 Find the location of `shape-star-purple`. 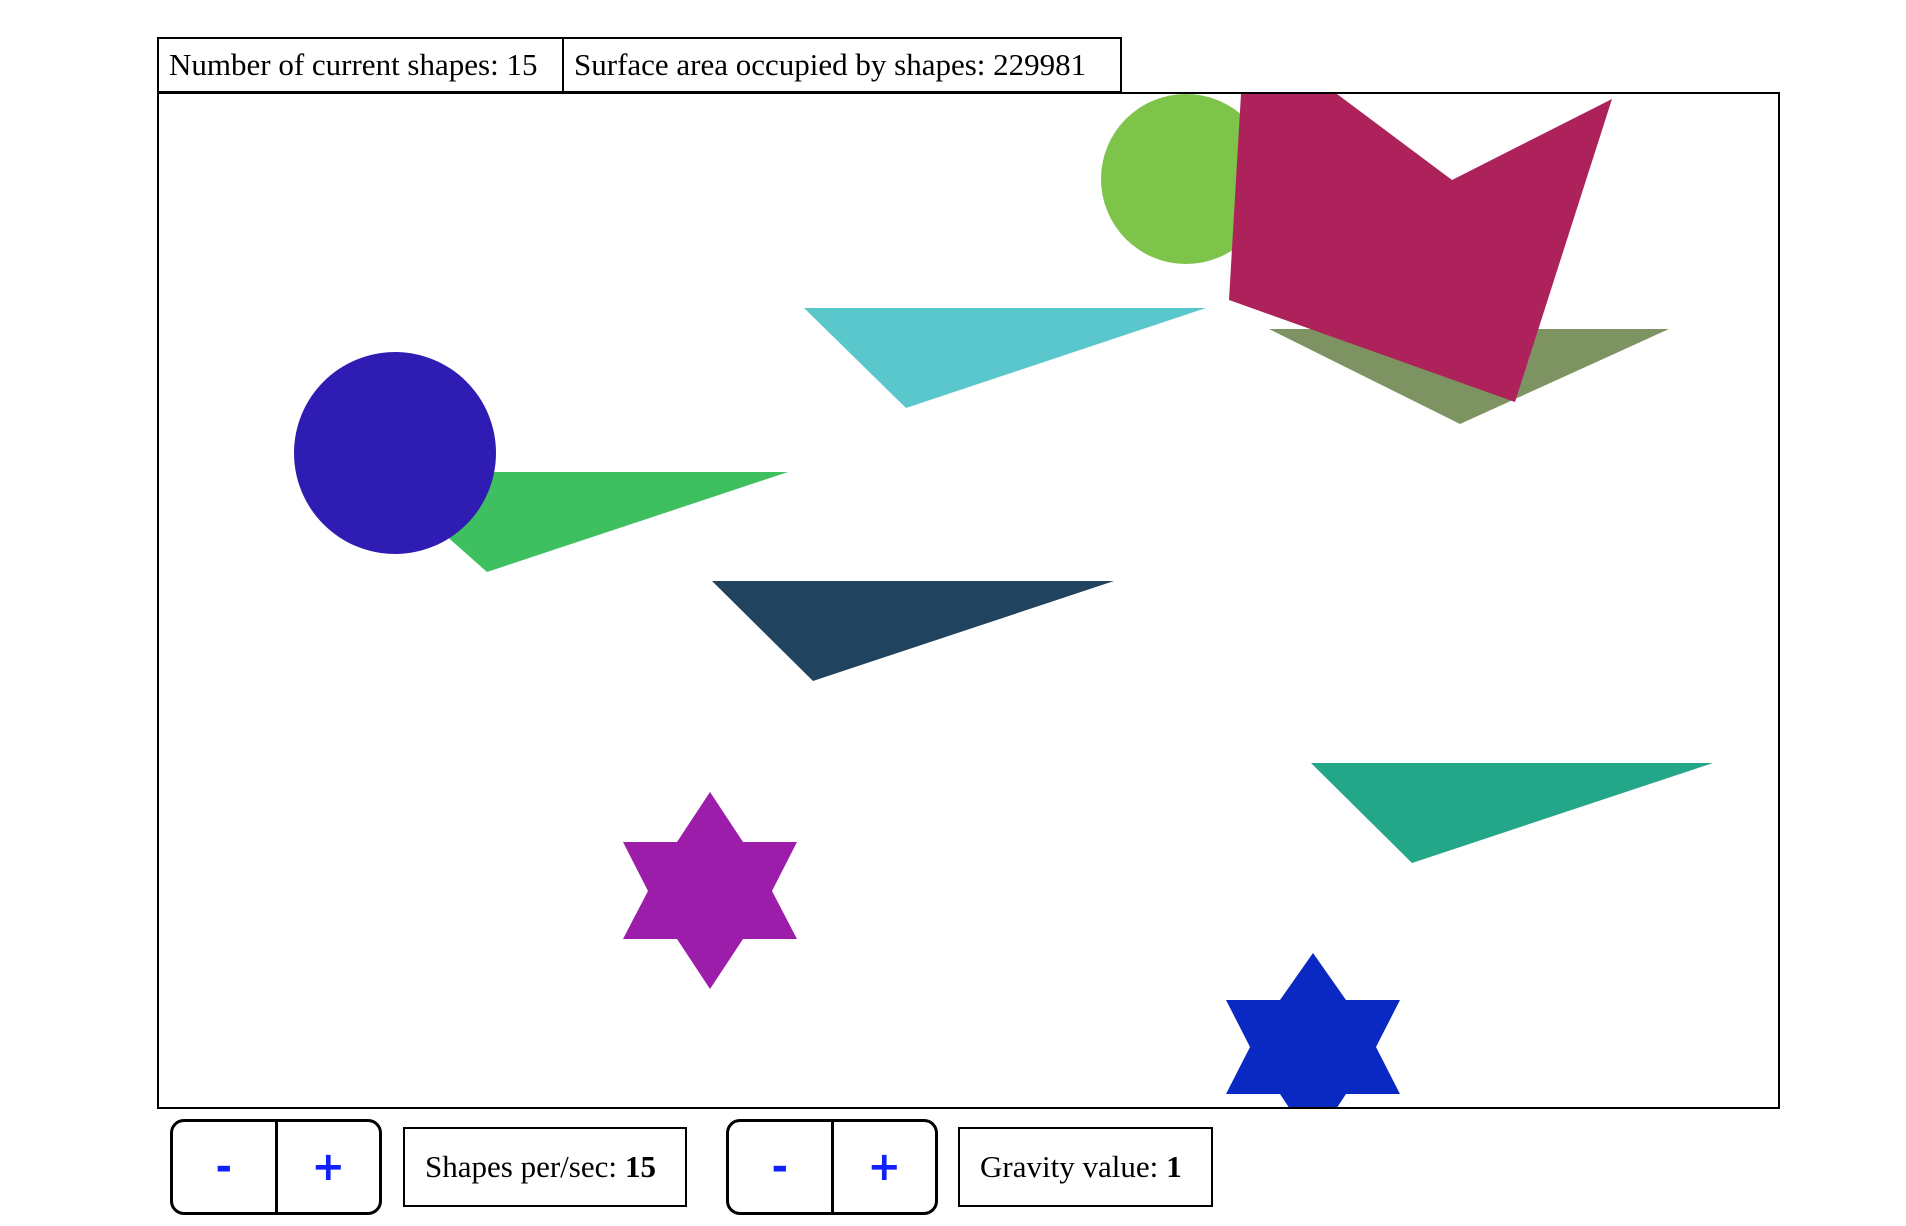

shape-star-purple is located at coordinates (710, 890).